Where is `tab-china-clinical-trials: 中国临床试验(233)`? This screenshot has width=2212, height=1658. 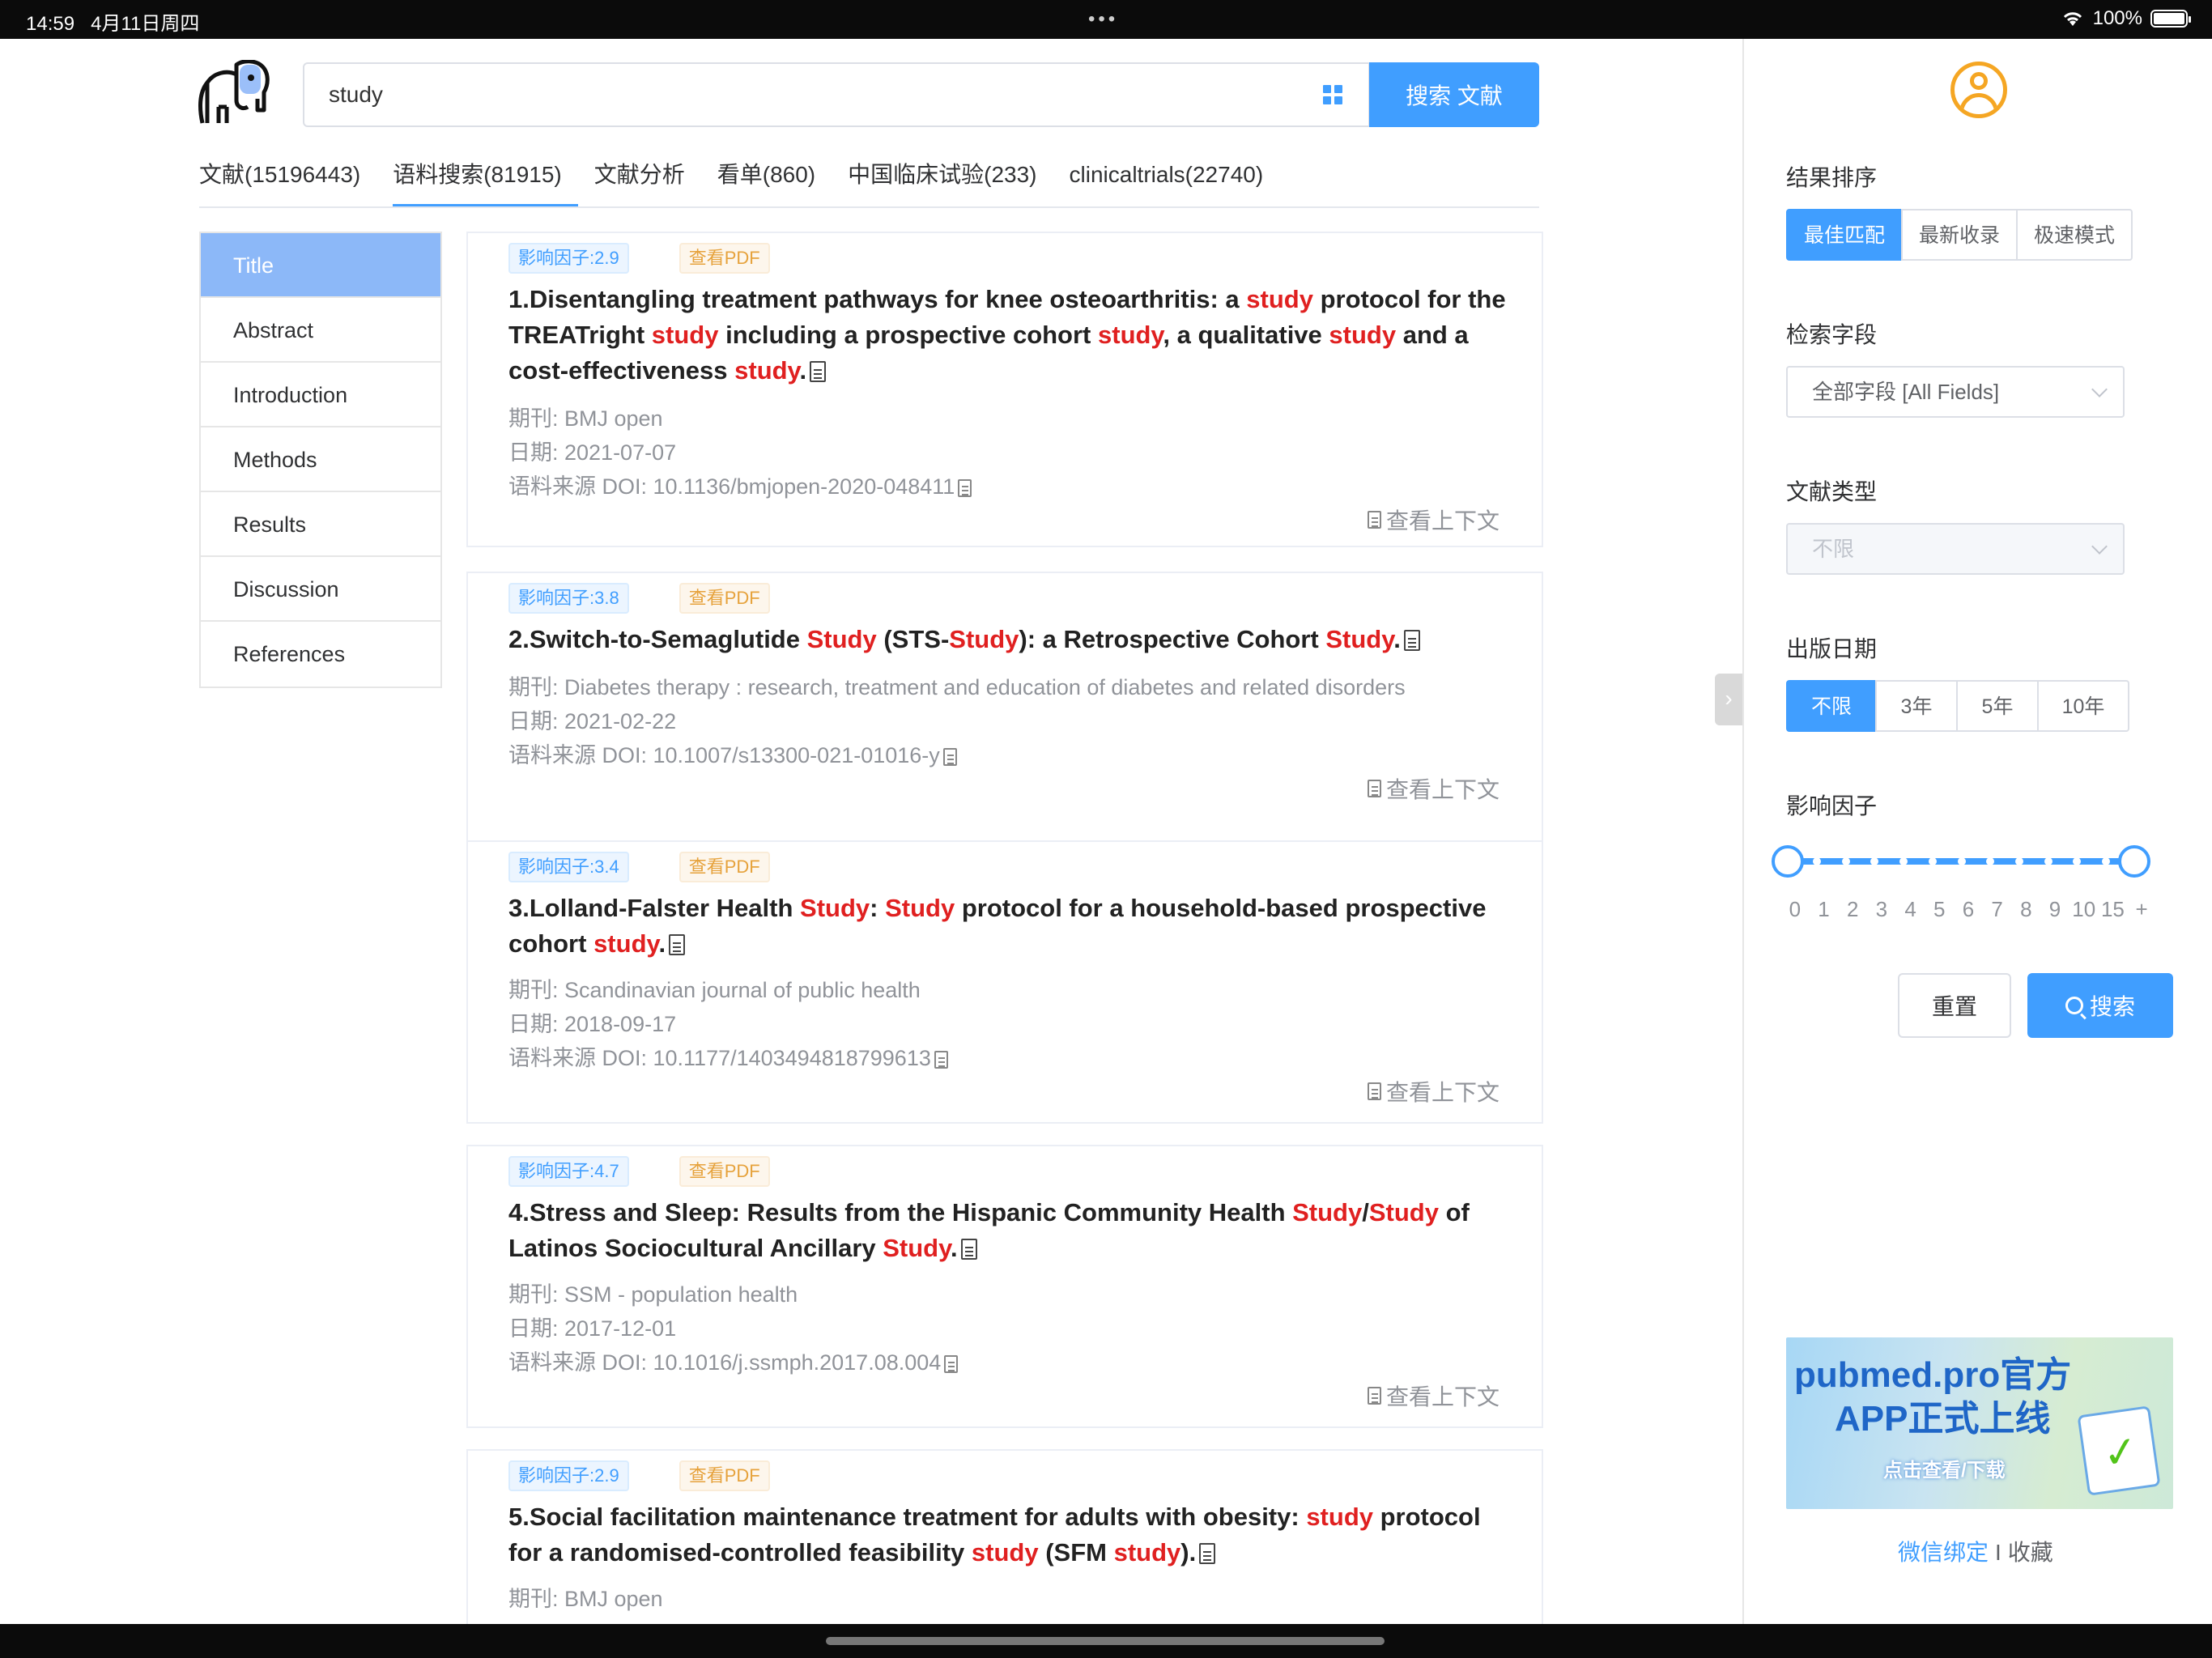
tab-china-clinical-trials: 中国临床试验(233) is located at coordinates (943, 183).